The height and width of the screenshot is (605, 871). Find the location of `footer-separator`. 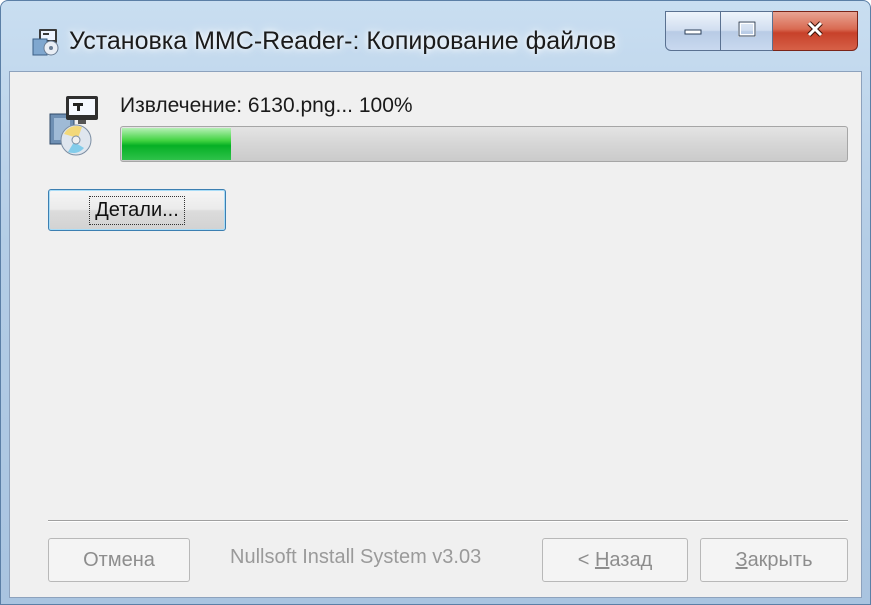

footer-separator is located at coordinates (448, 521).